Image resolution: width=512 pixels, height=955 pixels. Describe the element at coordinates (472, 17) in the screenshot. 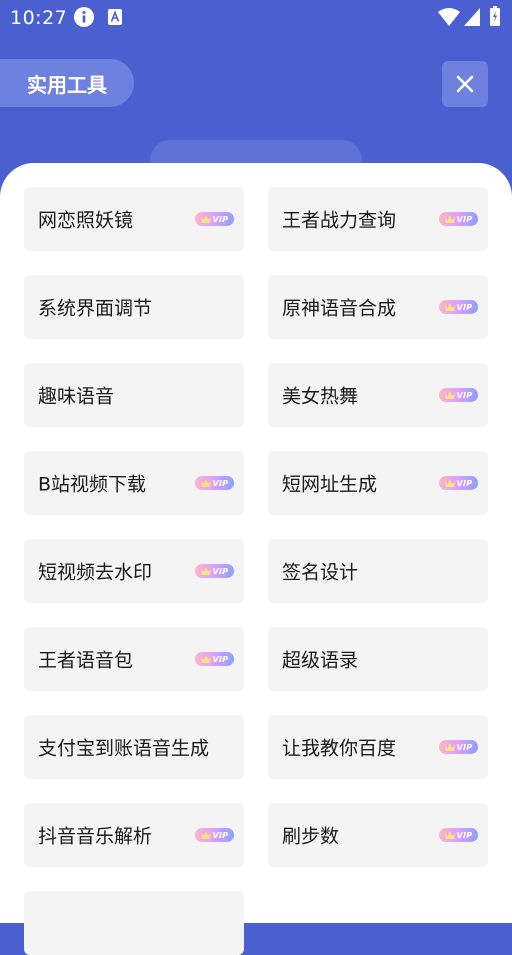

I see `signal-icon` at that location.